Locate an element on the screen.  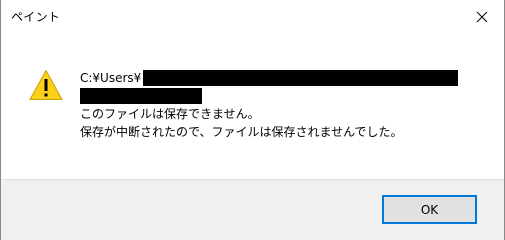
title-bar: ペイント is located at coordinates (252, 16).